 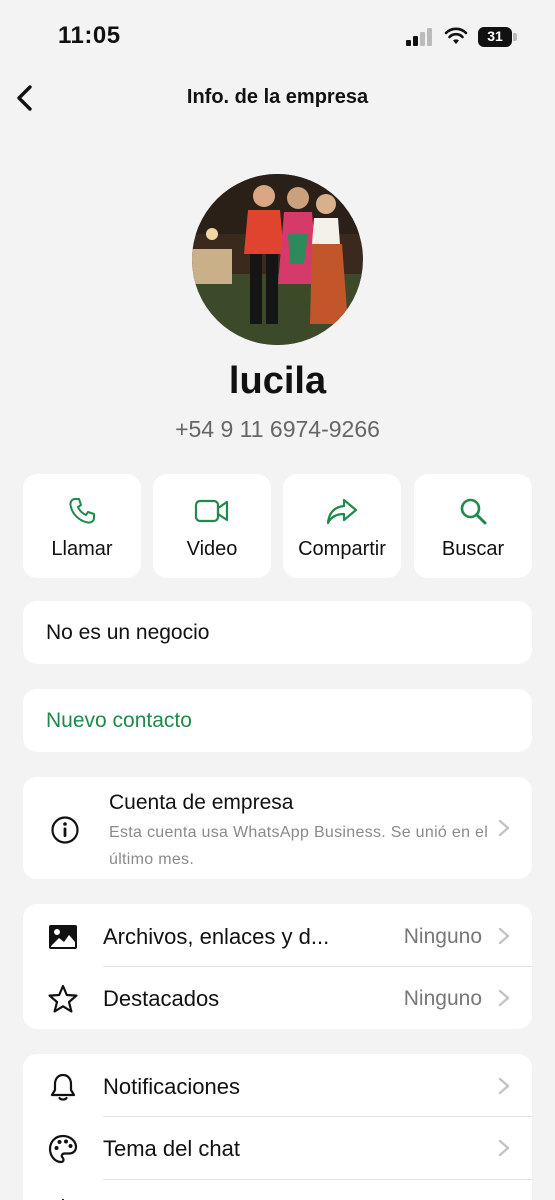 What do you see at coordinates (277, 720) in the screenshot?
I see `new-contact-row: Nuevo contacto` at bounding box center [277, 720].